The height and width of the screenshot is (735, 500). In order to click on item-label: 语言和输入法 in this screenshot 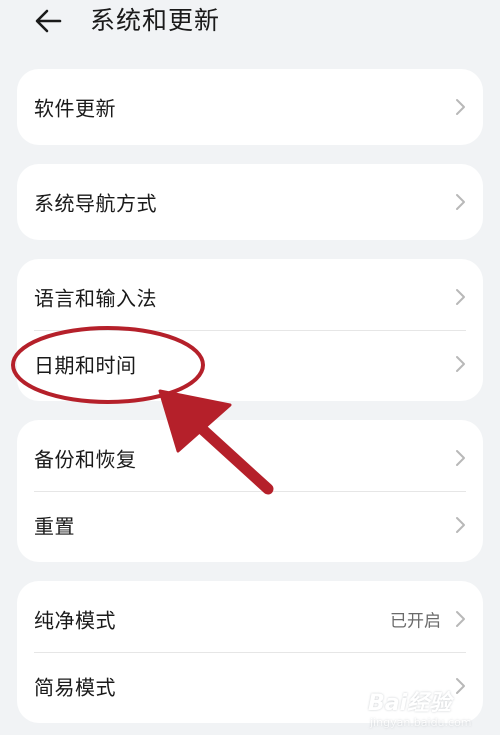, I will do `click(95, 298)`.